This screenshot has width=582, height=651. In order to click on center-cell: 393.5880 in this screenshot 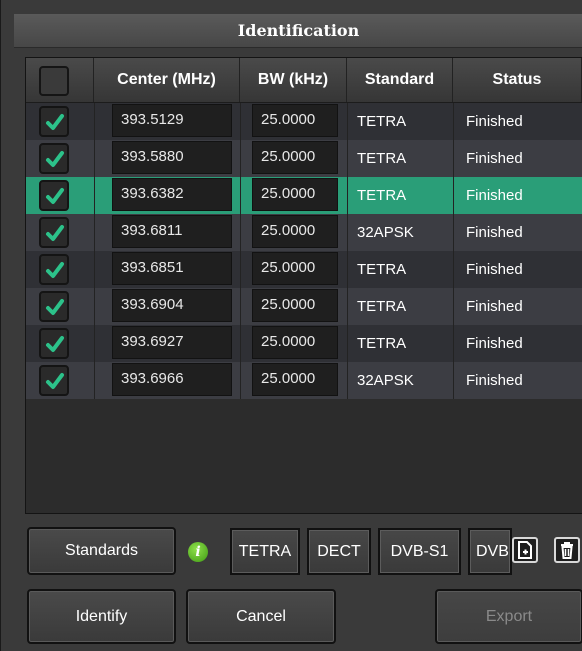, I will do `click(172, 157)`.